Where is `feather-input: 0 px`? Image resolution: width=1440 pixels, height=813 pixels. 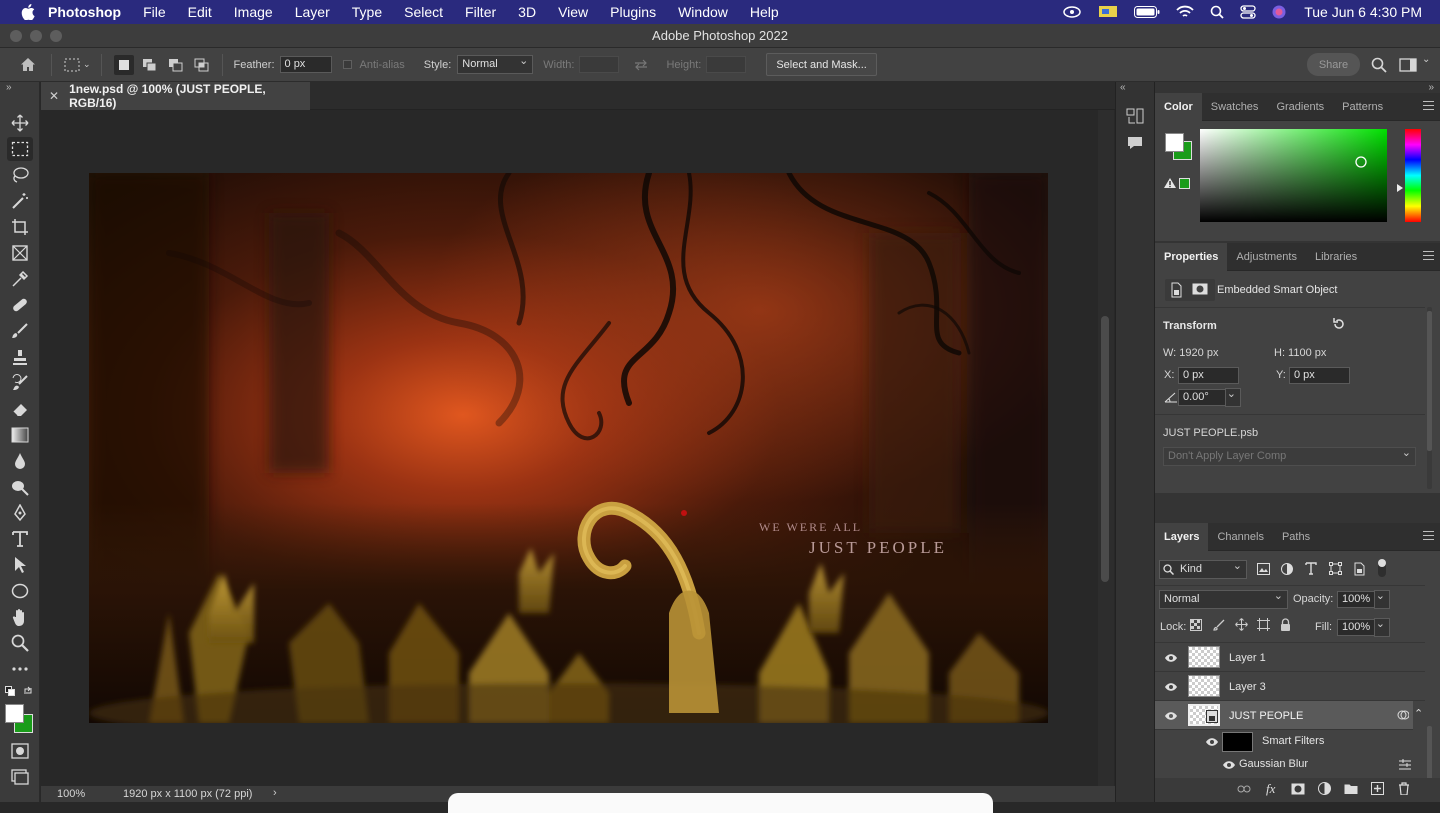 feather-input: 0 px is located at coordinates (305, 64).